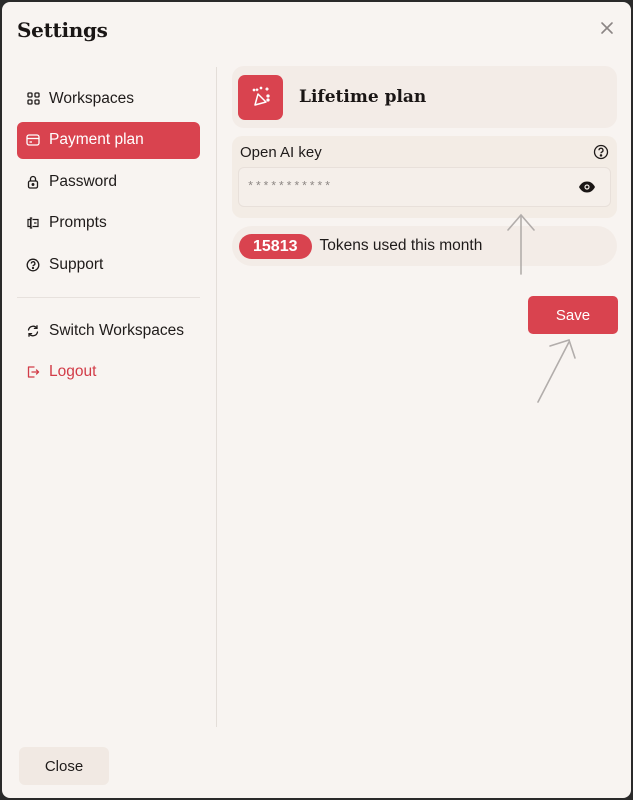 The image size is (633, 800). What do you see at coordinates (96, 139) in the screenshot?
I see `sidebar-item-label: Payment plan` at bounding box center [96, 139].